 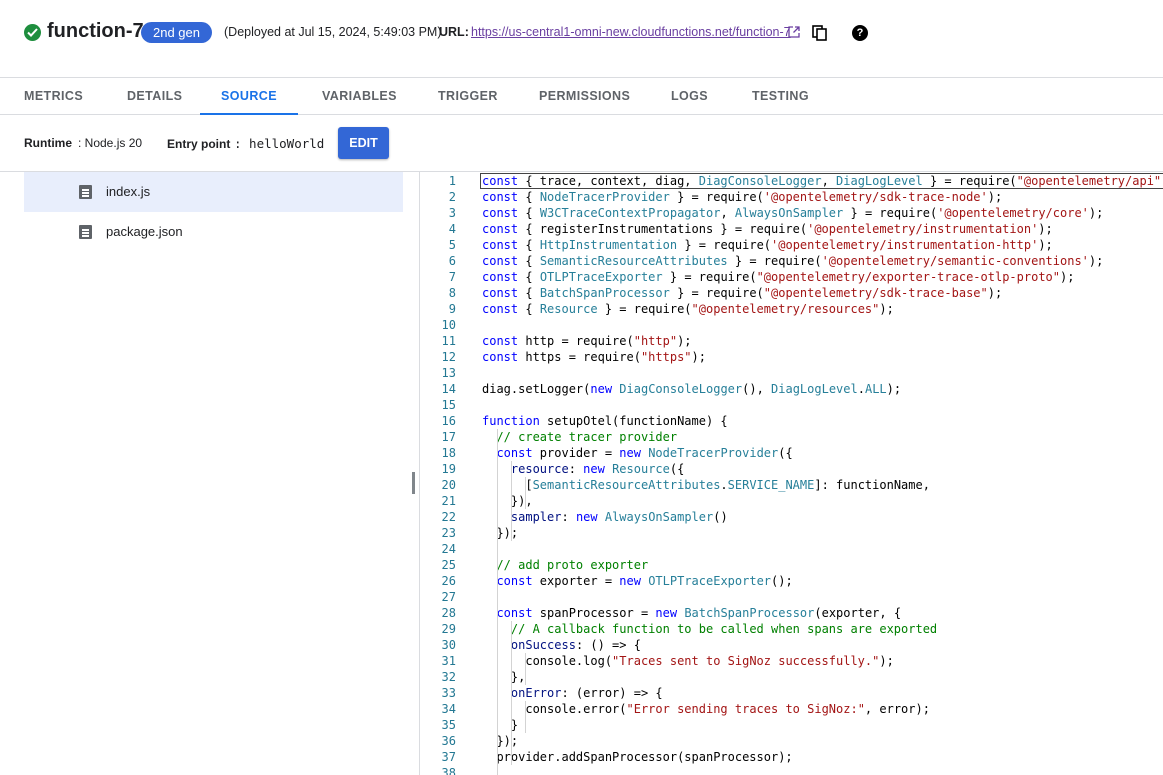 I want to click on tab-trigger: TRIGGER, so click(x=467, y=96).